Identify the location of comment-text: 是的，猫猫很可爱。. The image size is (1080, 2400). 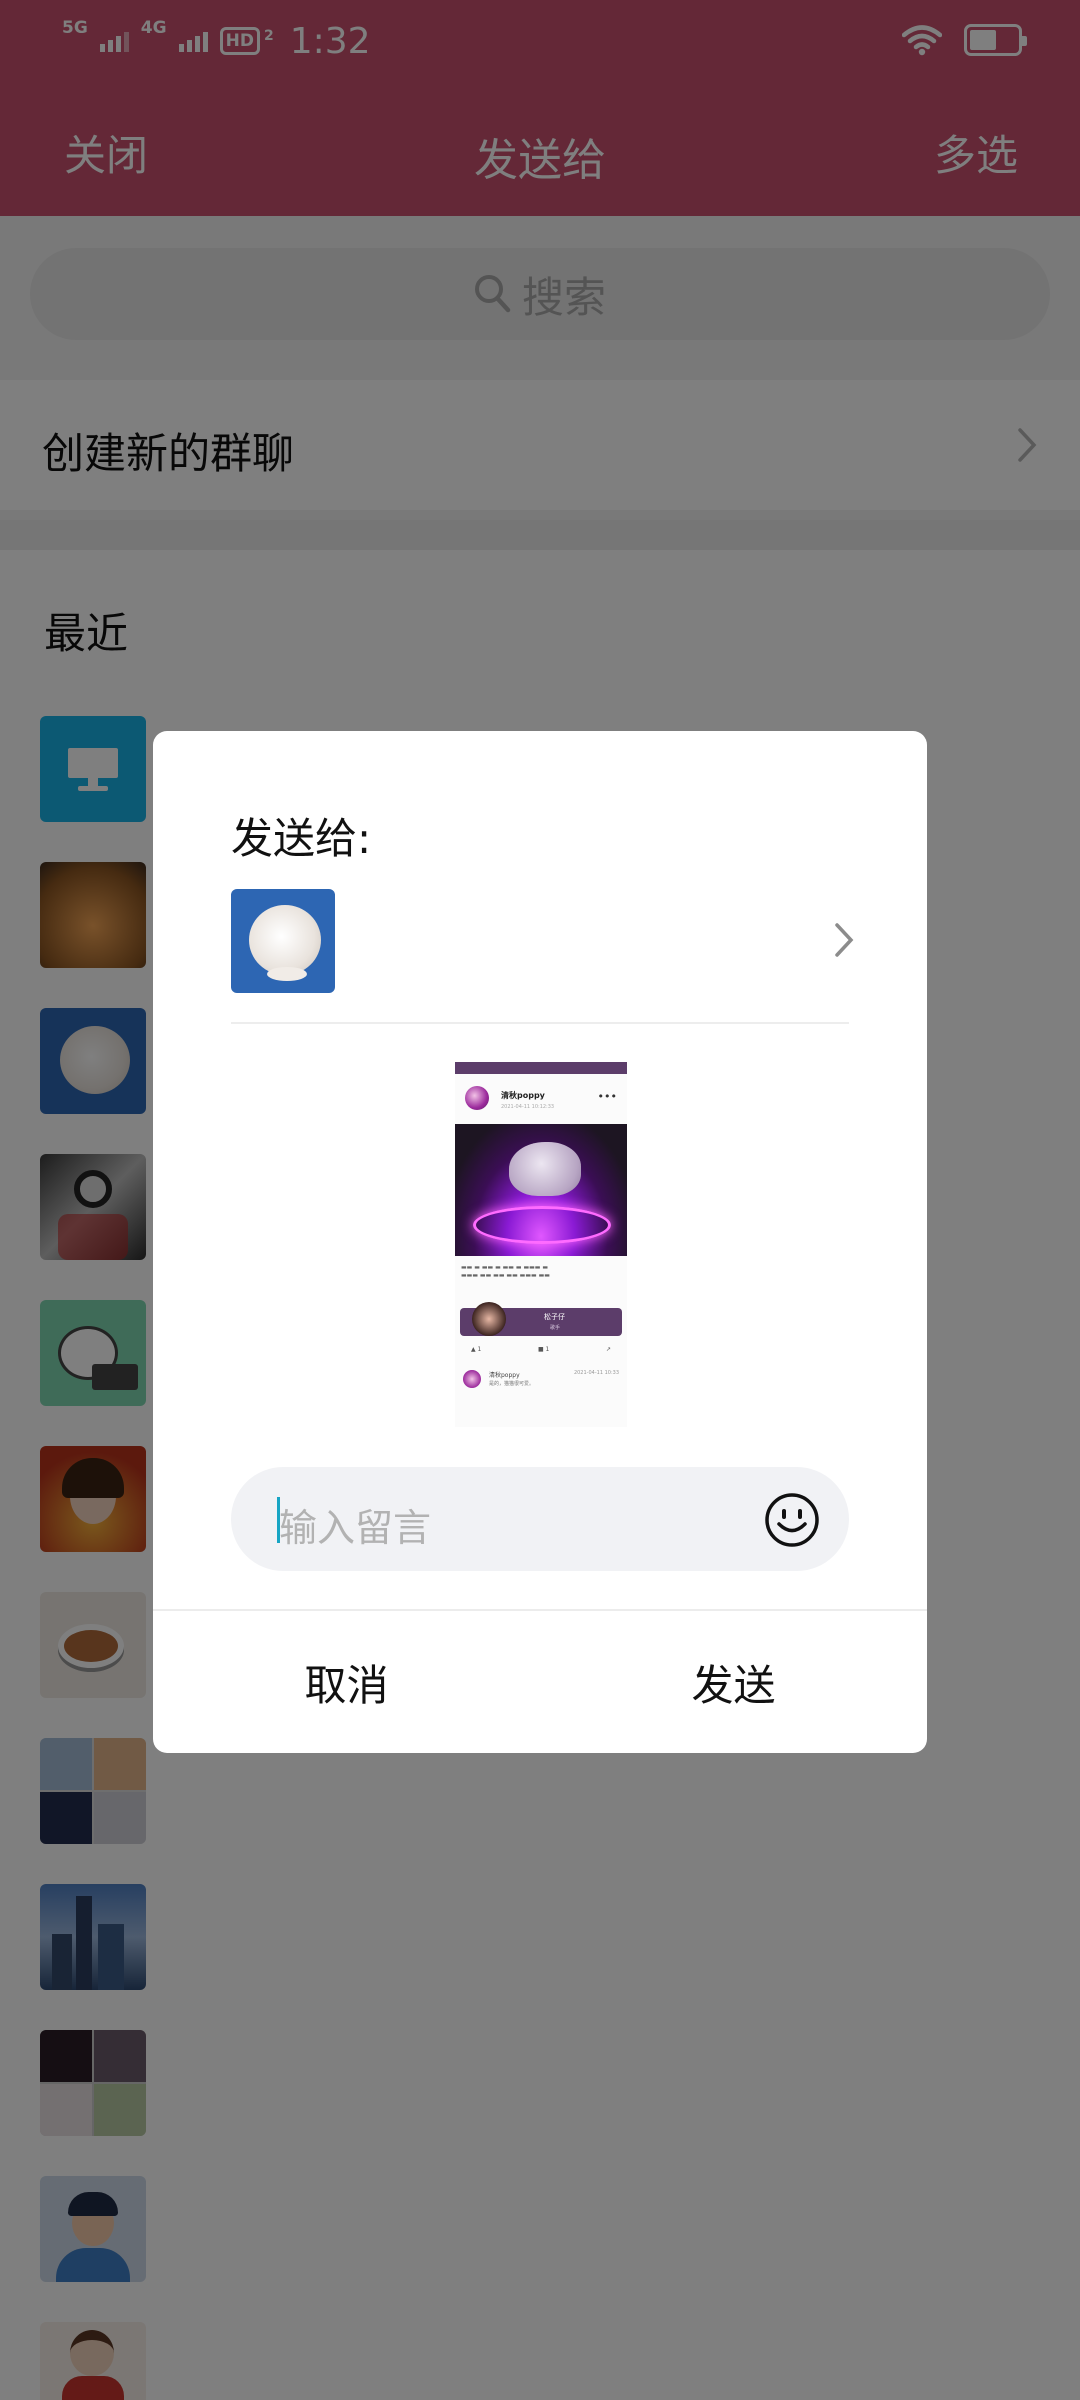
(512, 1384).